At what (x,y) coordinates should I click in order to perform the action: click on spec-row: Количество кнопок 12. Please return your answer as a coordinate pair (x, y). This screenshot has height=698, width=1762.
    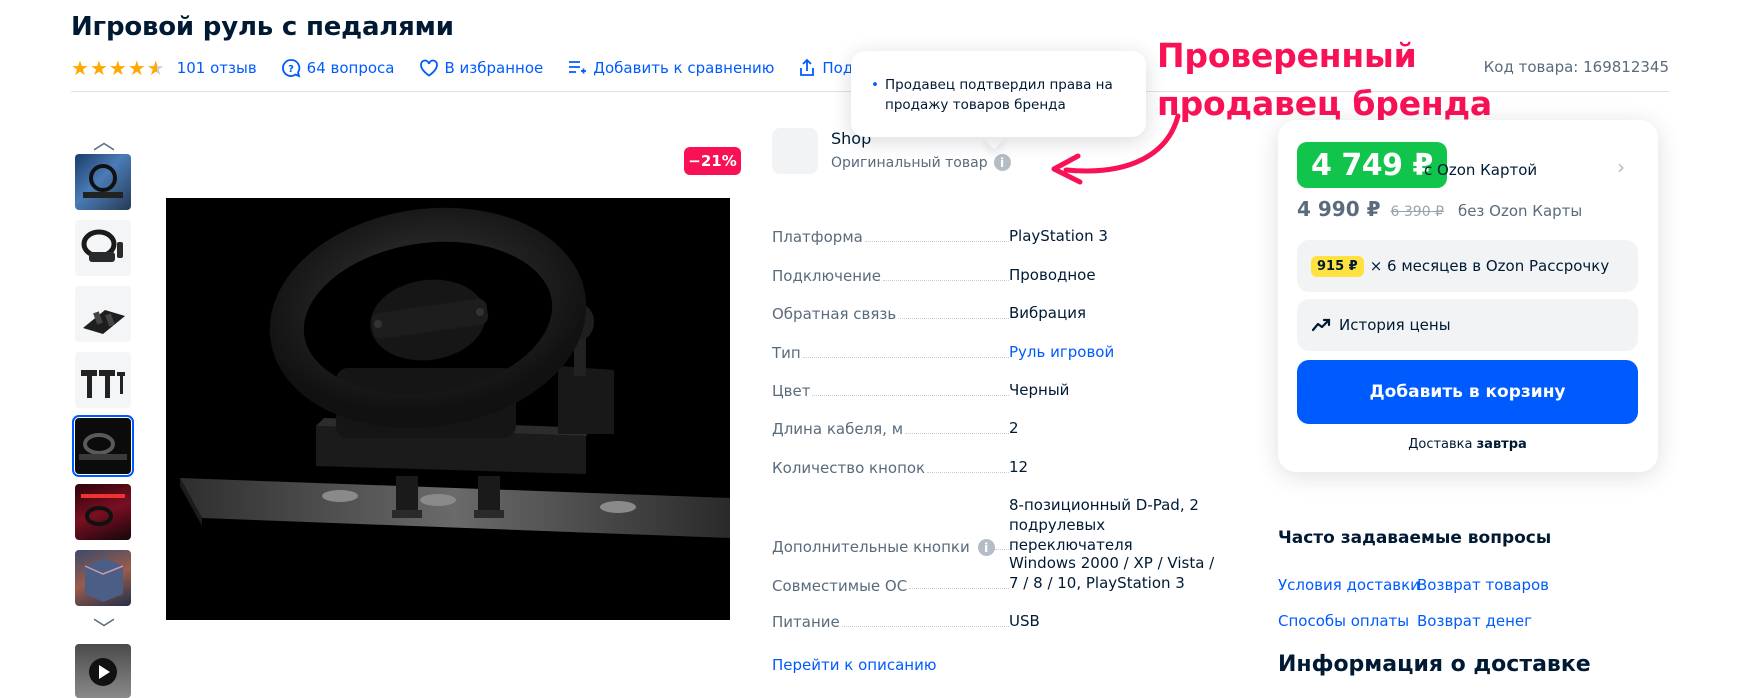
    Looking at the image, I should click on (1000, 467).